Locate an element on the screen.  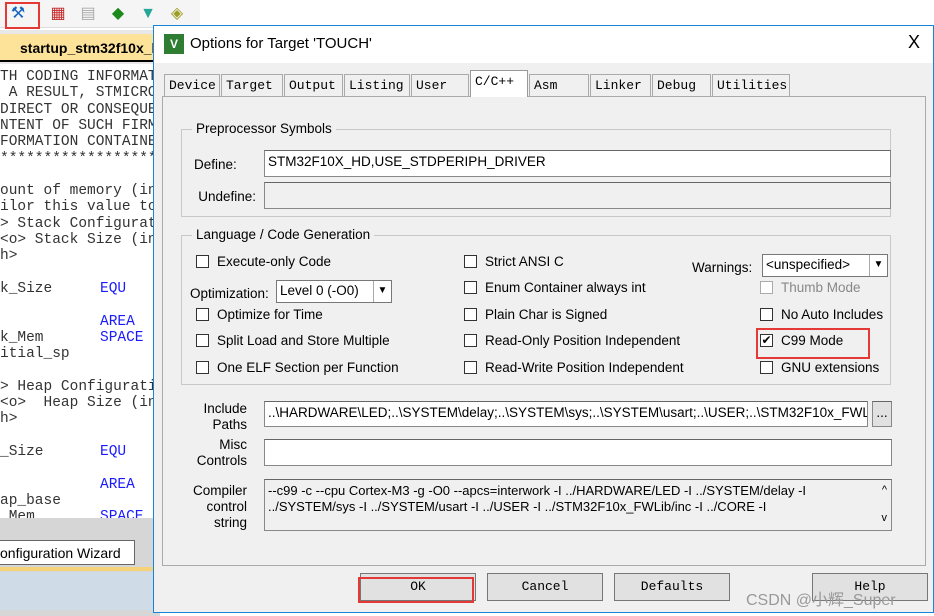
tab-device: Device is located at coordinates (192, 85).